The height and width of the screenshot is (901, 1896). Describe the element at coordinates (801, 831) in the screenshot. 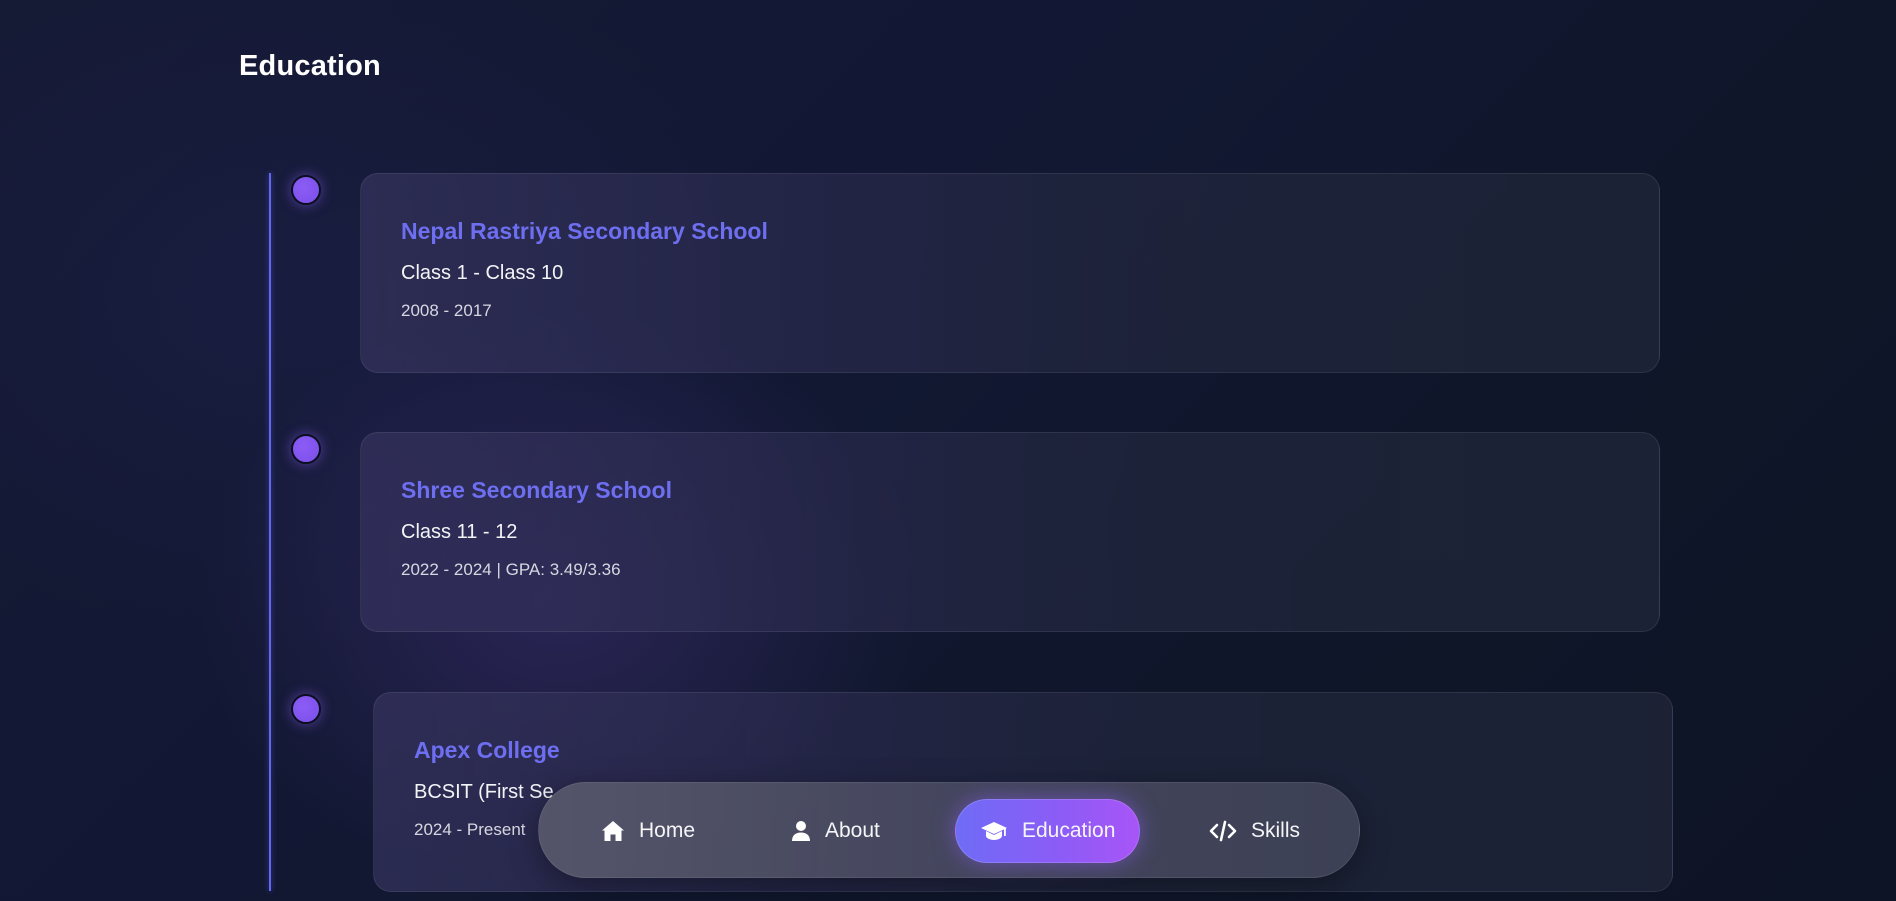

I see `user-icon` at that location.